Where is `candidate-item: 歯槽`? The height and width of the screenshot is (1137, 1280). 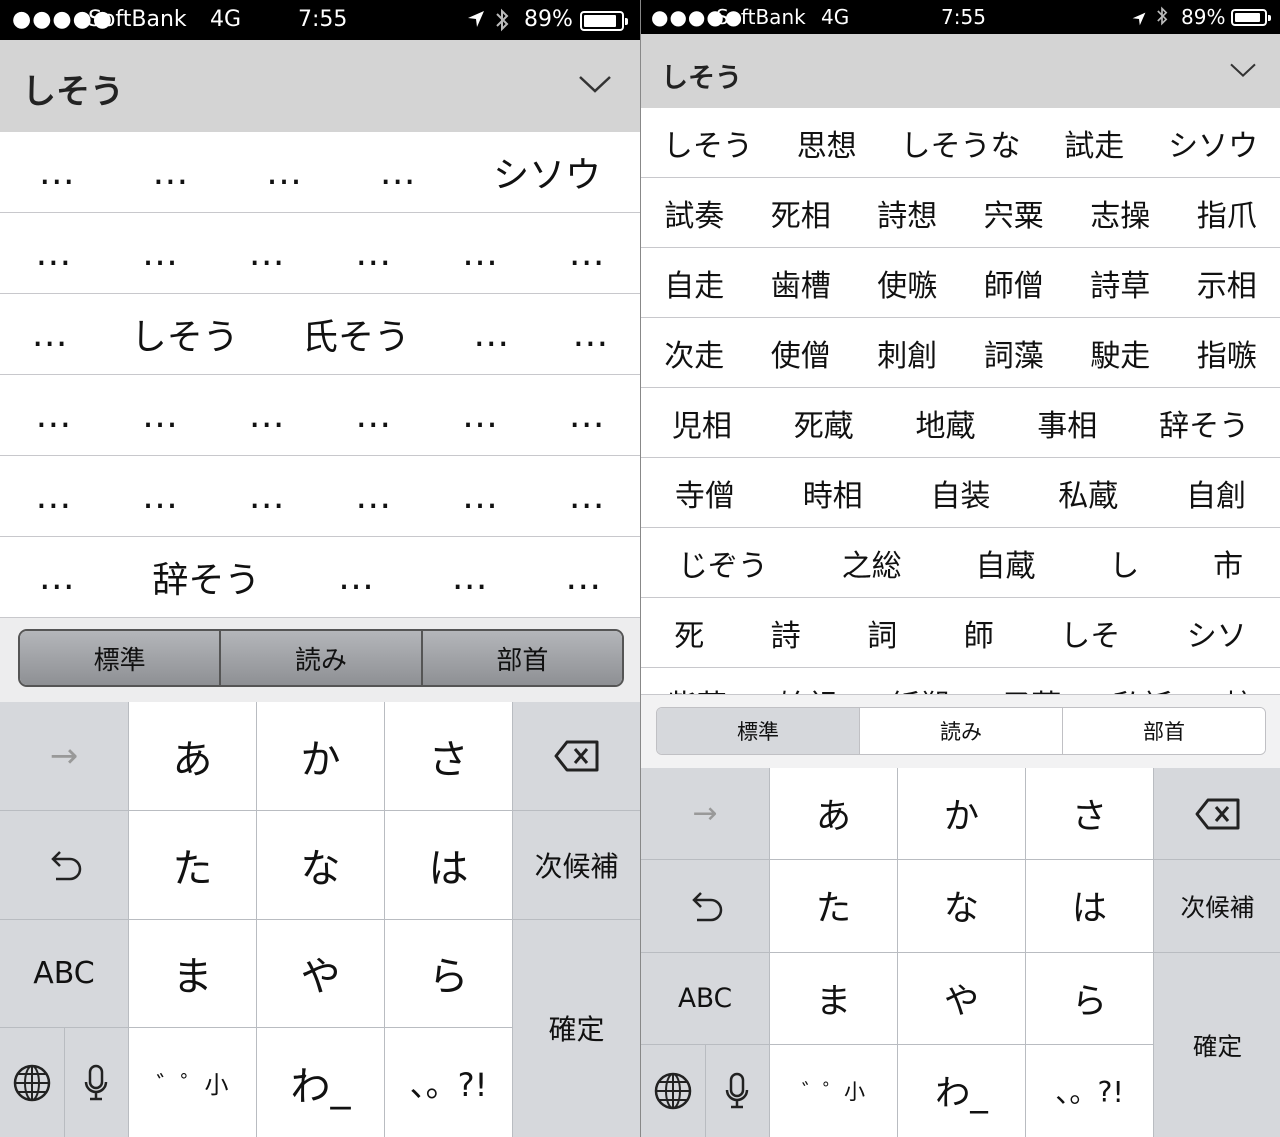 candidate-item: 歯槽 is located at coordinates (801, 283).